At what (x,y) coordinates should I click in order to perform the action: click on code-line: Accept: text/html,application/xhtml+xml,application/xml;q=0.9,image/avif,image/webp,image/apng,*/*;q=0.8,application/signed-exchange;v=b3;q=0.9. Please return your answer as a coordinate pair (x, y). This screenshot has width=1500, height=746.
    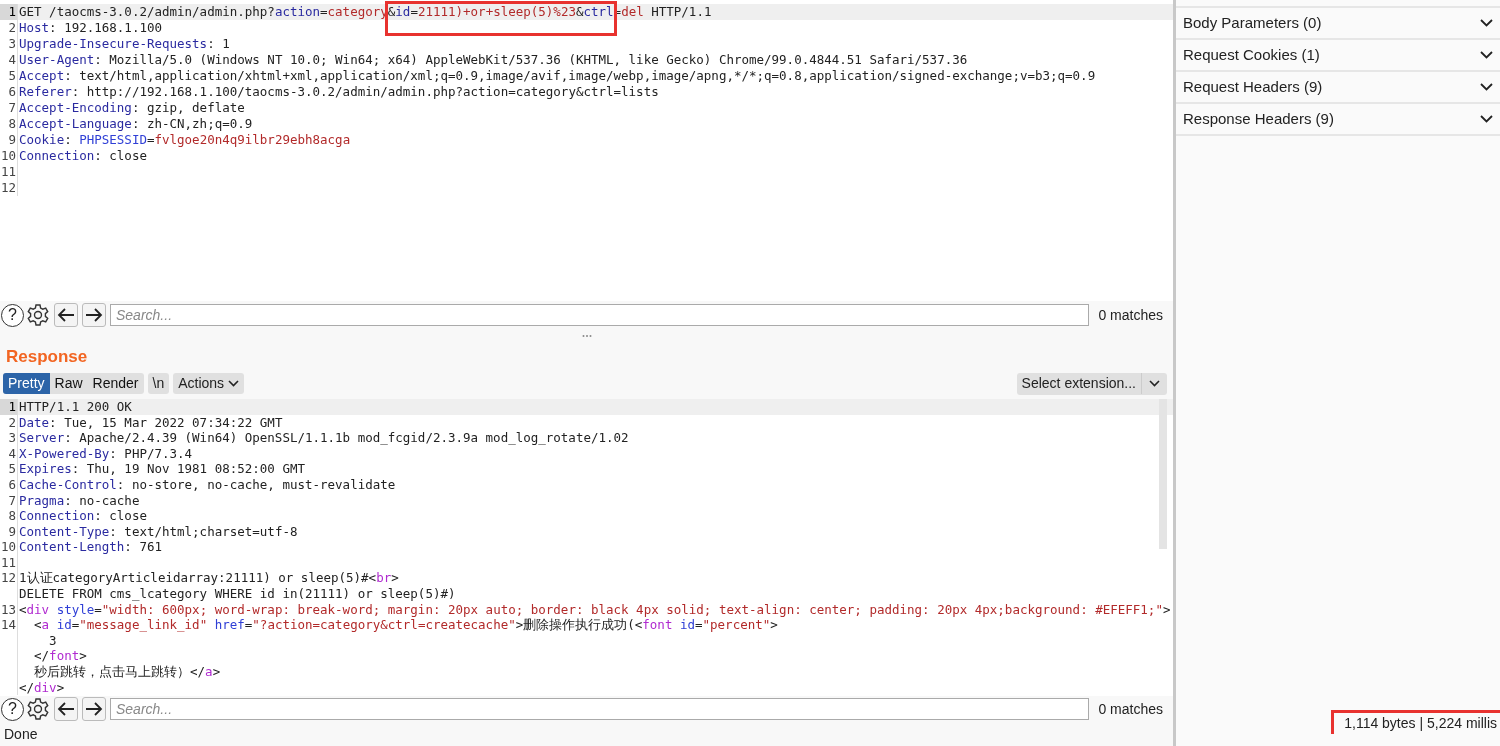
    Looking at the image, I should click on (557, 76).